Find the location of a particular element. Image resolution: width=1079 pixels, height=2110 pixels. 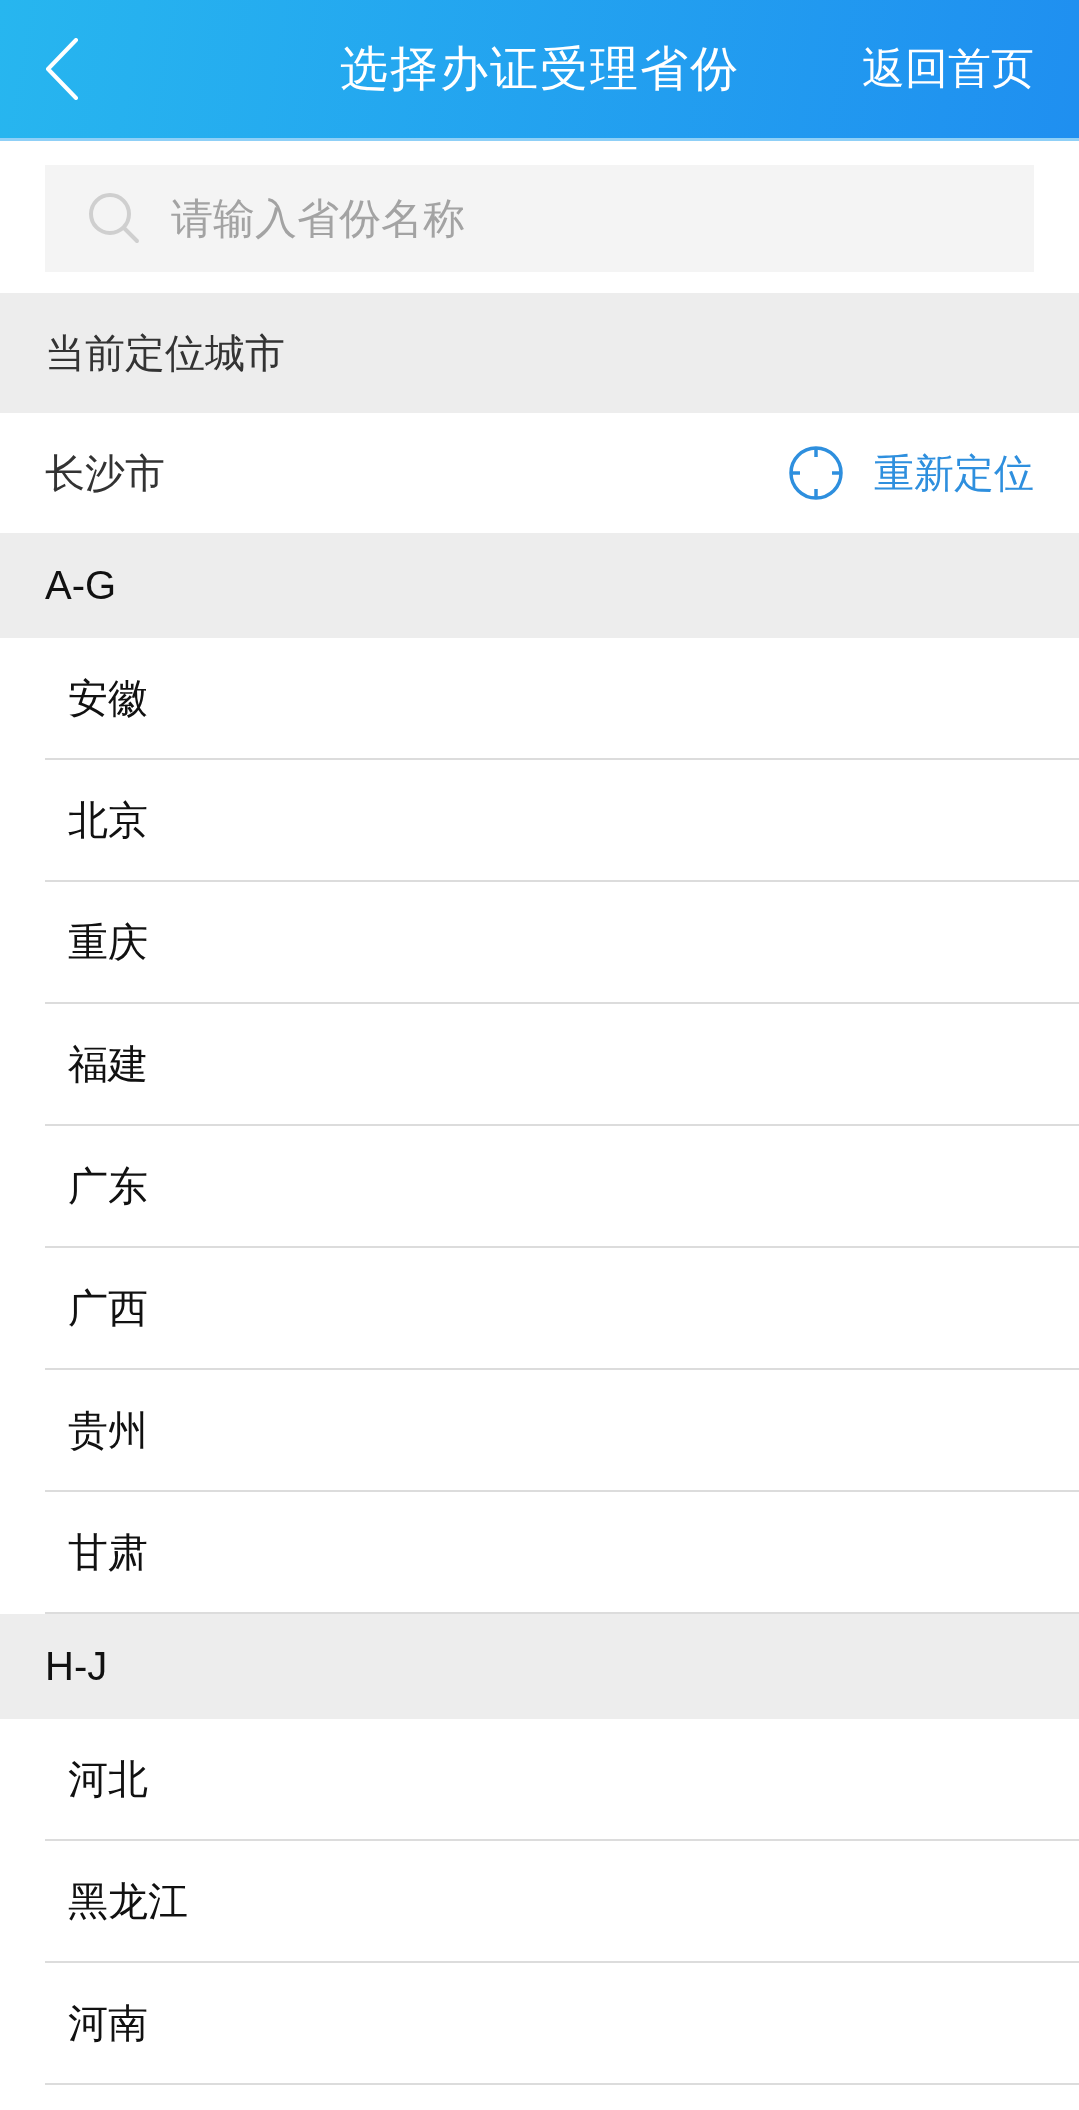

province-item: 河南 is located at coordinates (562, 2024).